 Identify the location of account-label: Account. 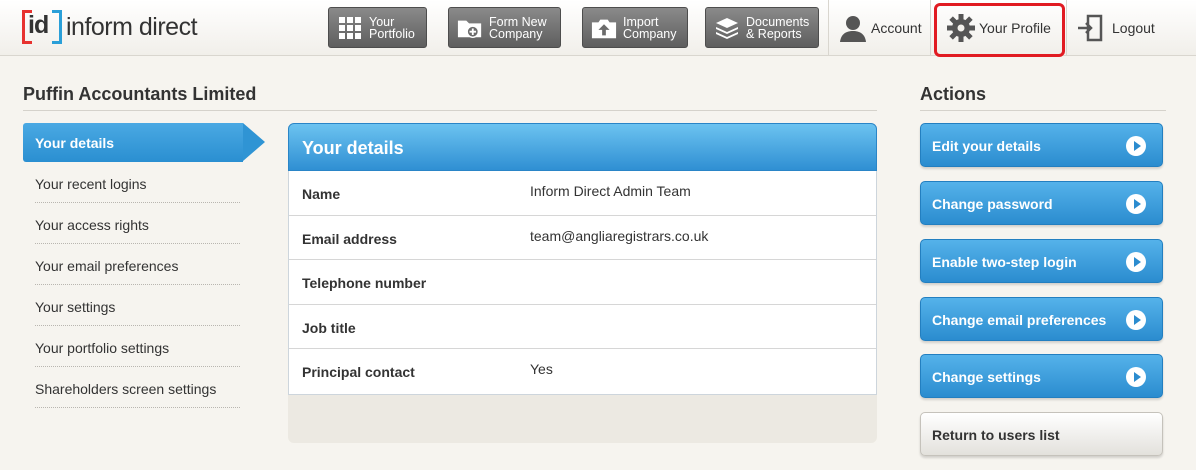
(896, 28).